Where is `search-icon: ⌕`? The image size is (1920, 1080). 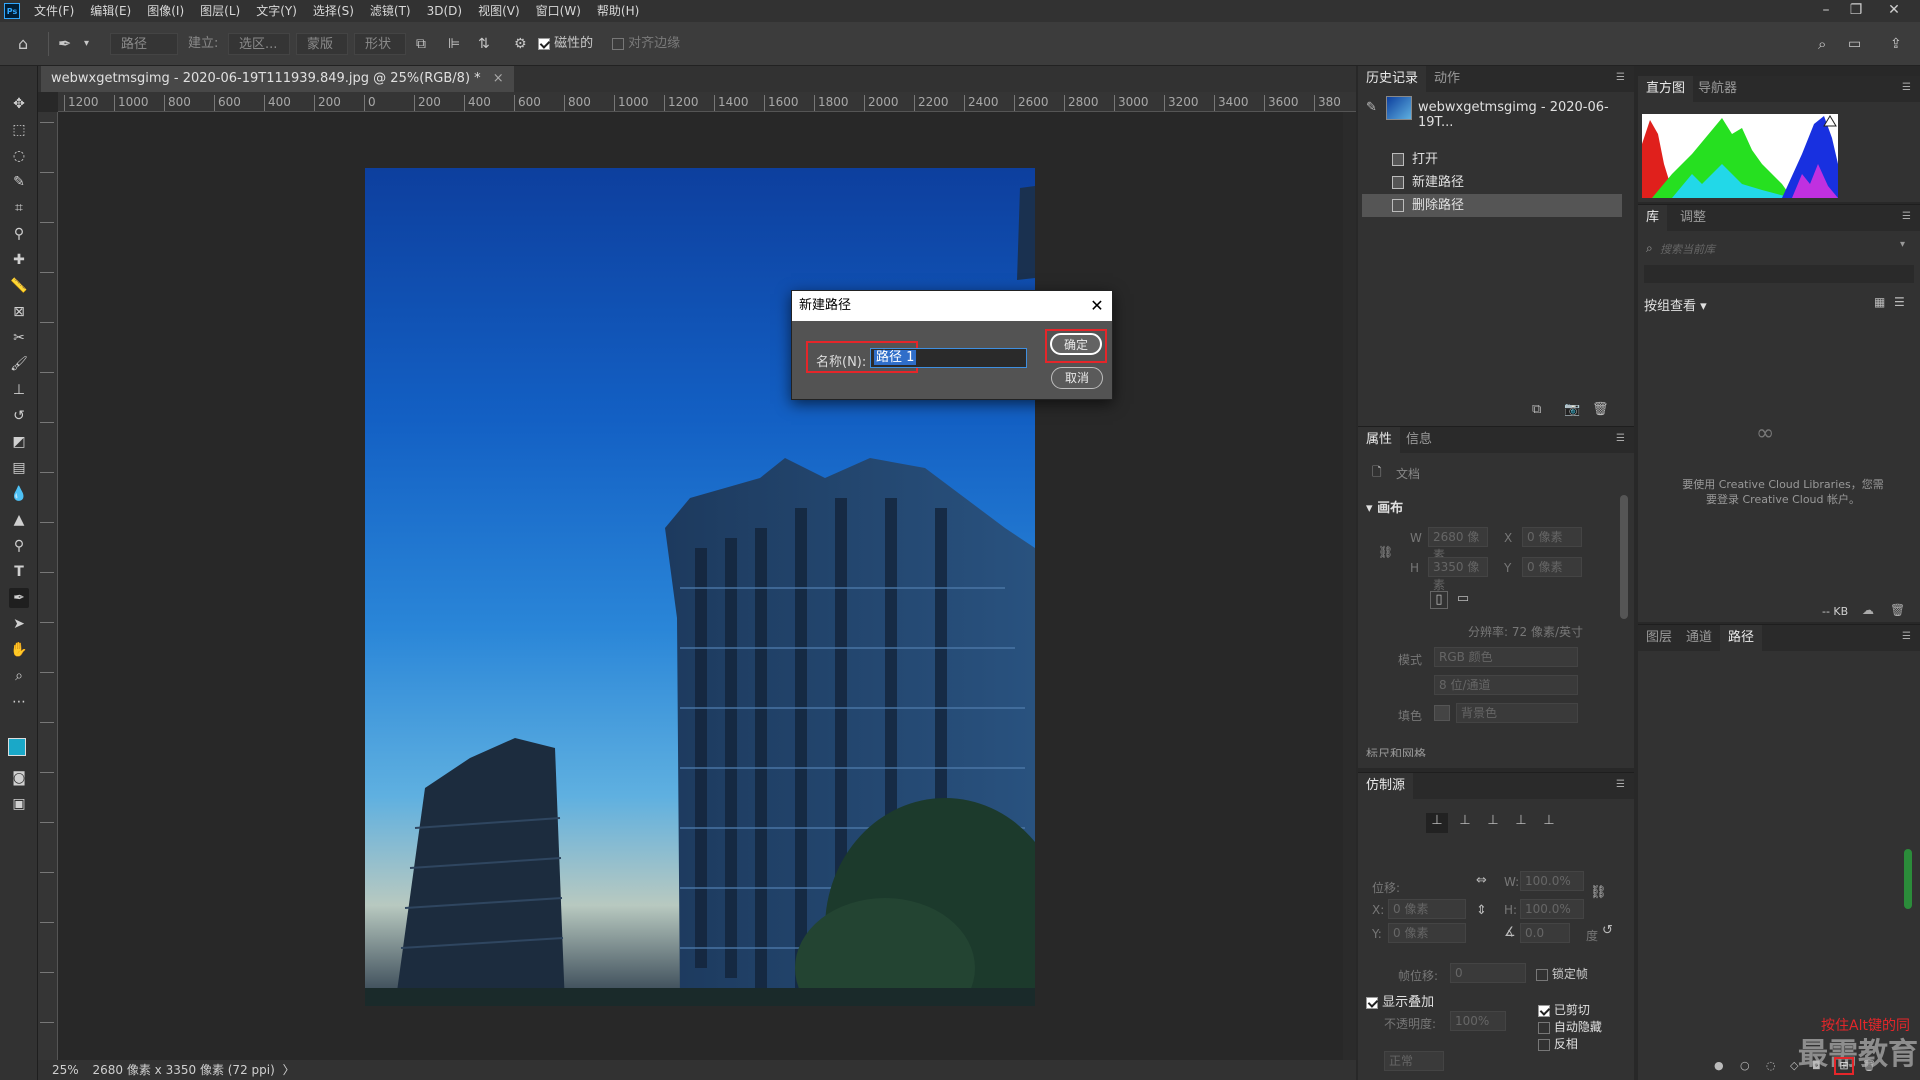 search-icon: ⌕ is located at coordinates (1822, 44).